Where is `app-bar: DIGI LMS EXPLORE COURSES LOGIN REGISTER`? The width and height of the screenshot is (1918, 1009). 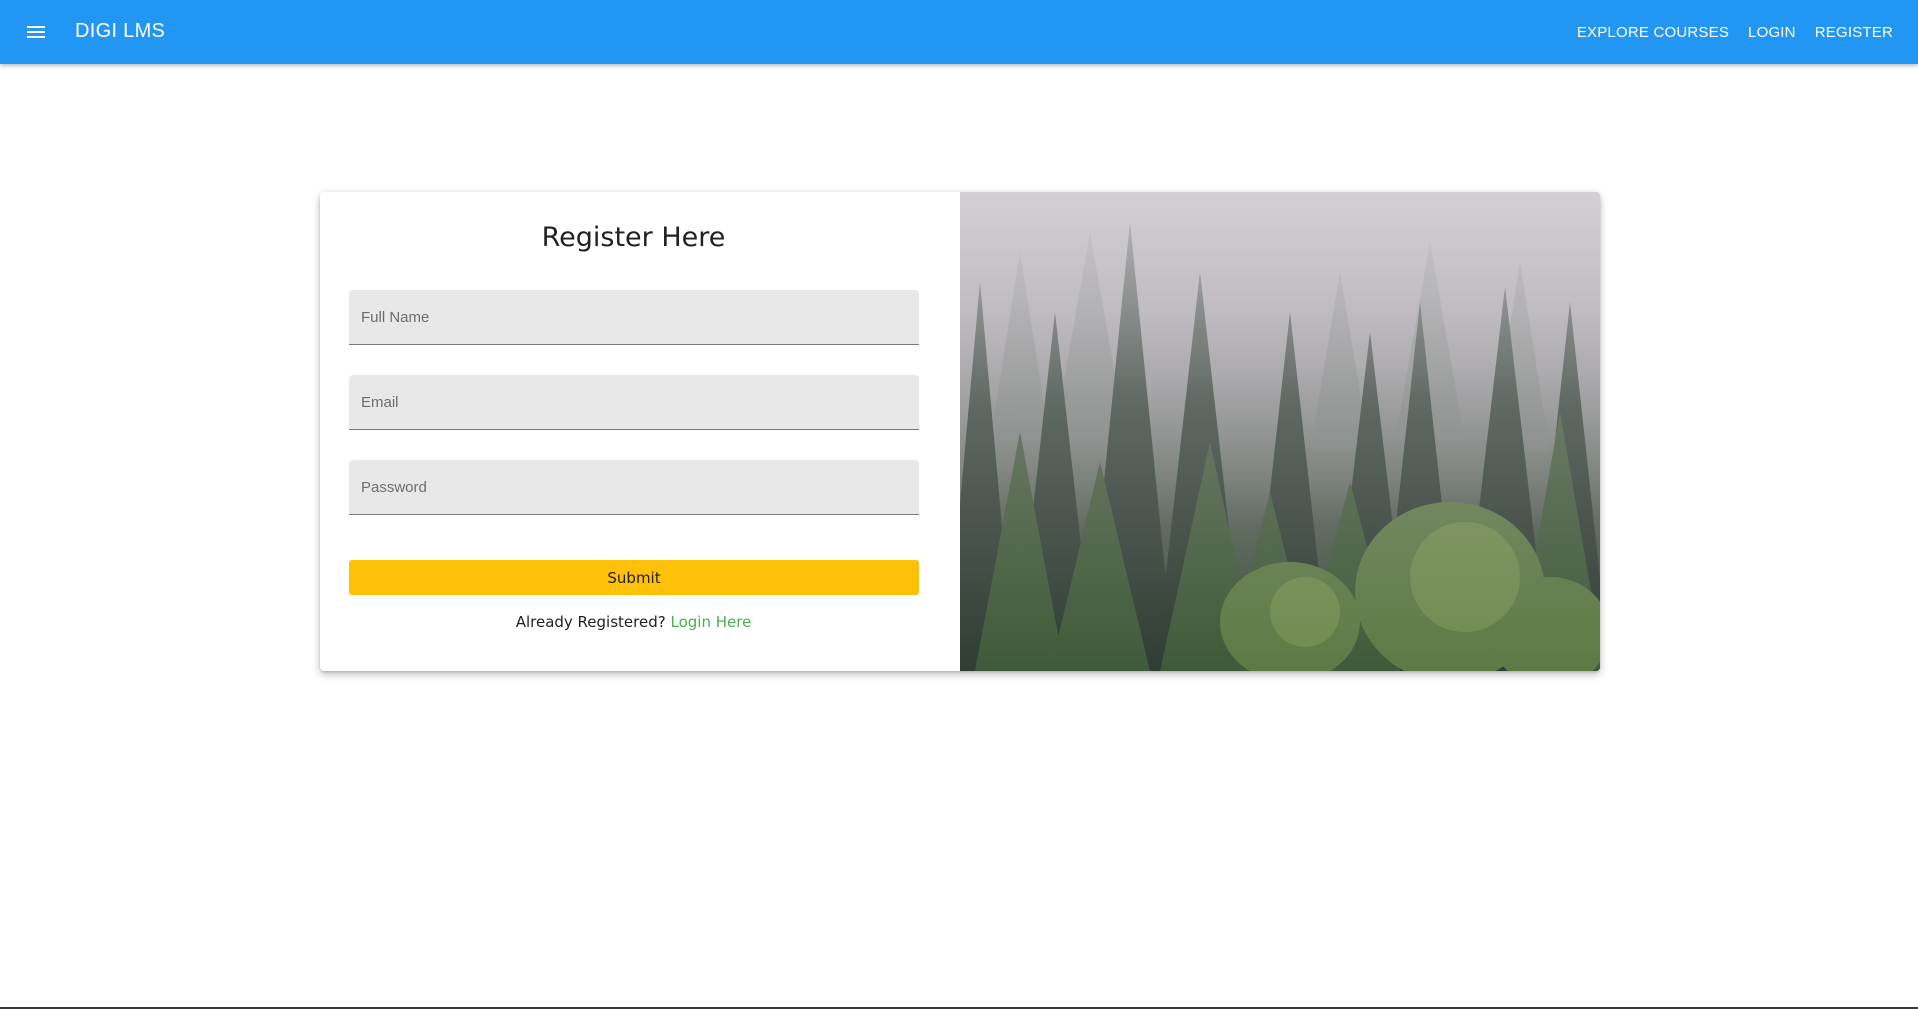 app-bar: DIGI LMS EXPLORE COURSES LOGIN REGISTER is located at coordinates (959, 32).